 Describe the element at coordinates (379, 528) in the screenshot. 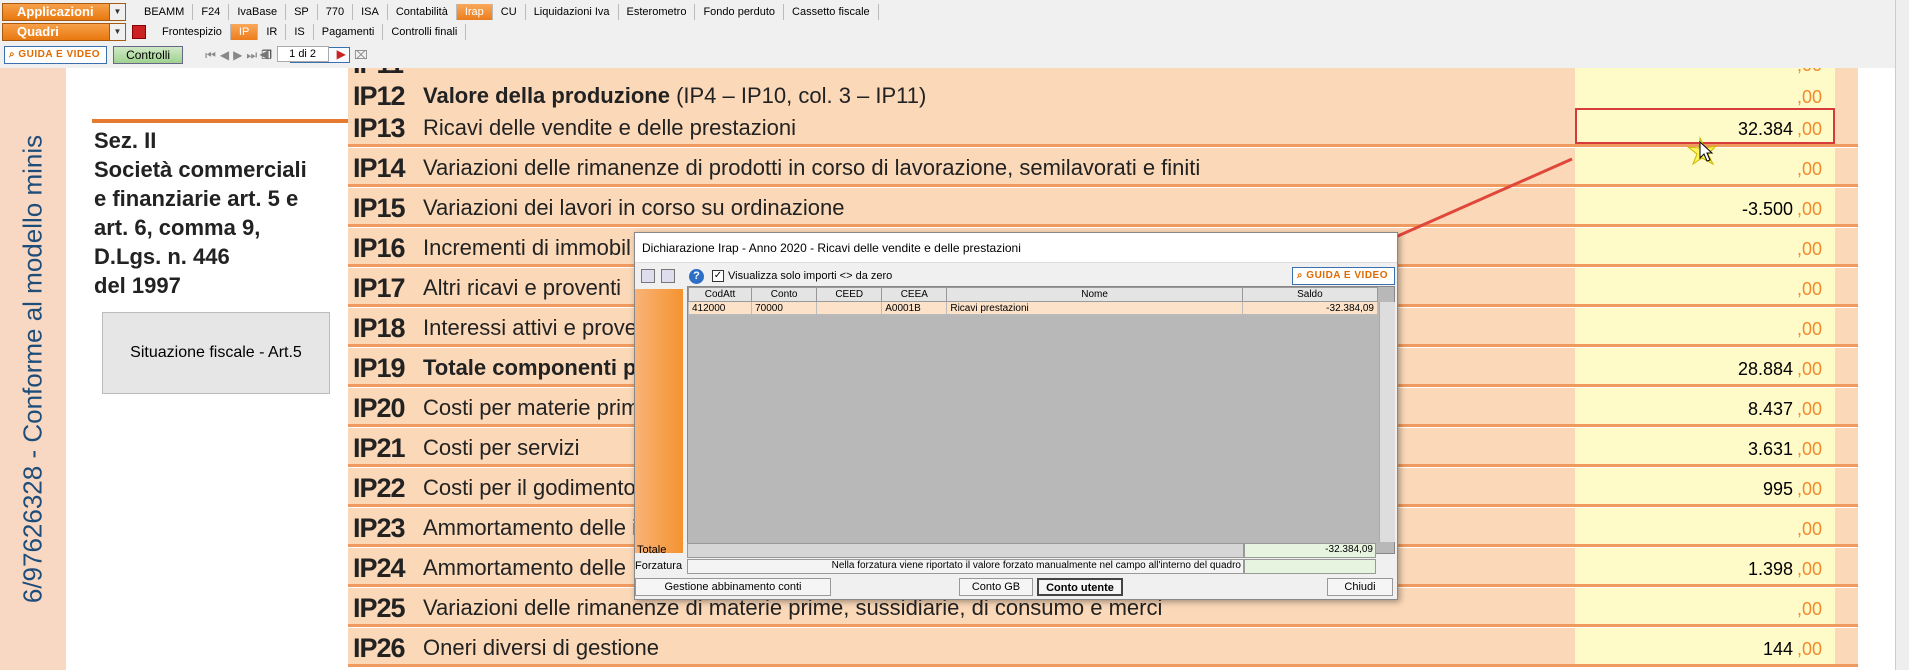

I see `row-code: IP23` at that location.